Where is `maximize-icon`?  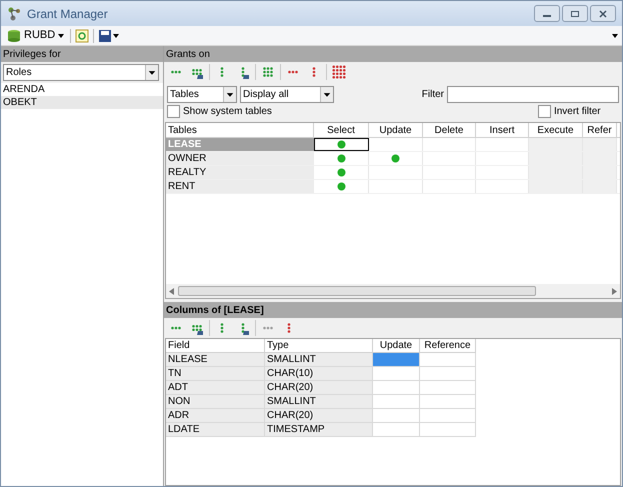
maximize-icon is located at coordinates (575, 13).